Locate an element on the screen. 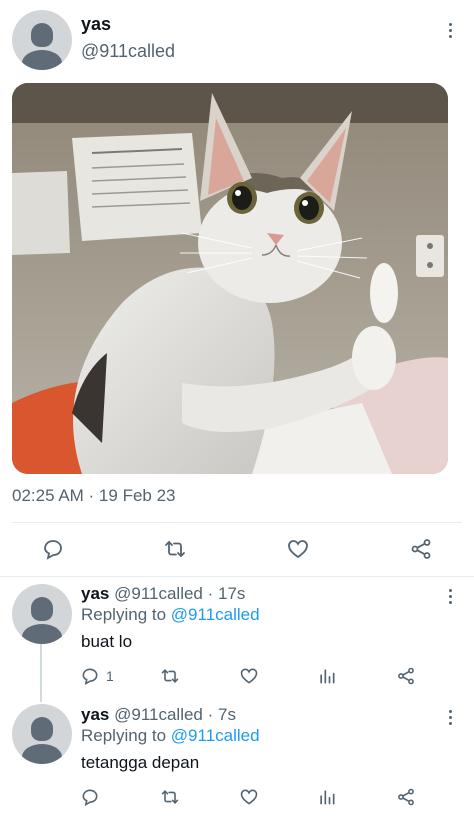  reply-text: tetangga depan is located at coordinates (140, 762).